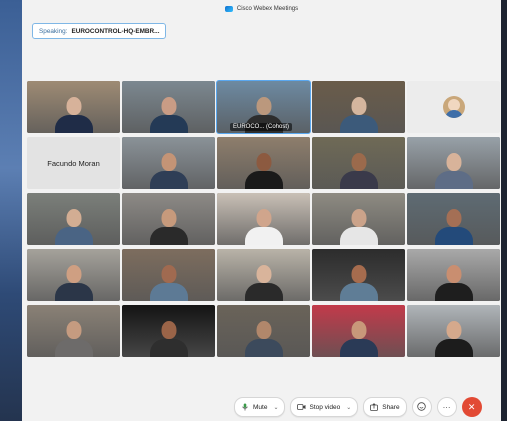  I want to click on webex-logo-icon, so click(228, 9).